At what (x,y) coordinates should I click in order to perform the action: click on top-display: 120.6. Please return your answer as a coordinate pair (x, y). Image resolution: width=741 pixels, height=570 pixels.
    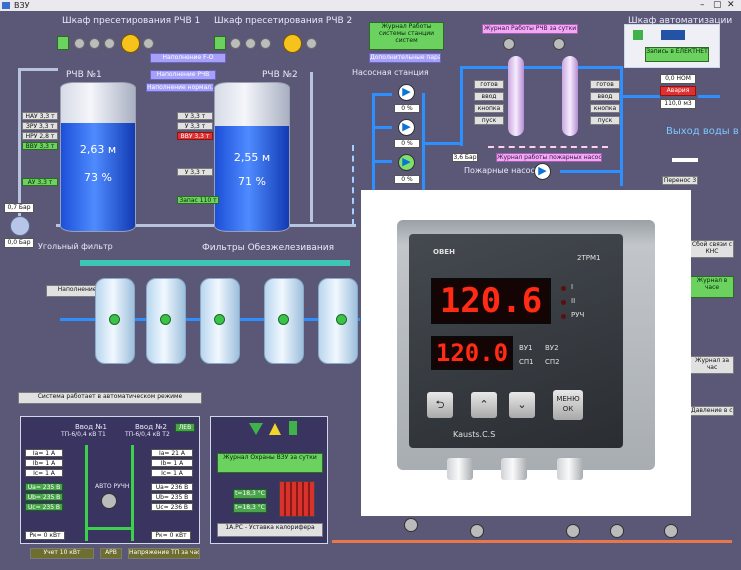
    Looking at the image, I should click on (491, 301).